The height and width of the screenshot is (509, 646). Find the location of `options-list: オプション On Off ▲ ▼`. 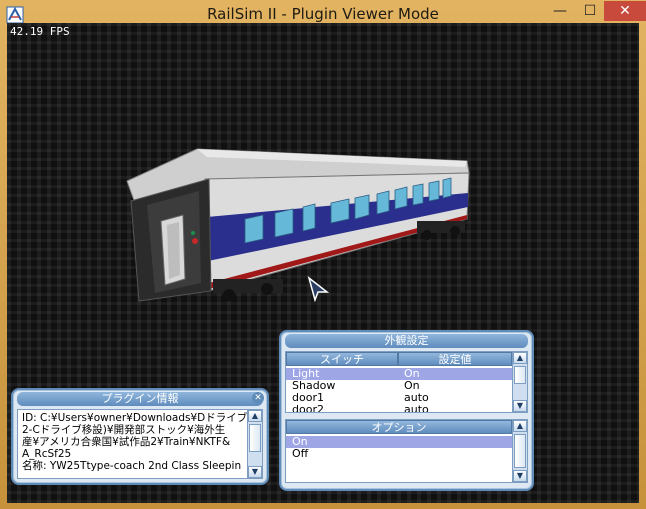

options-list: オプション On Off ▲ ▼ is located at coordinates (406, 451).